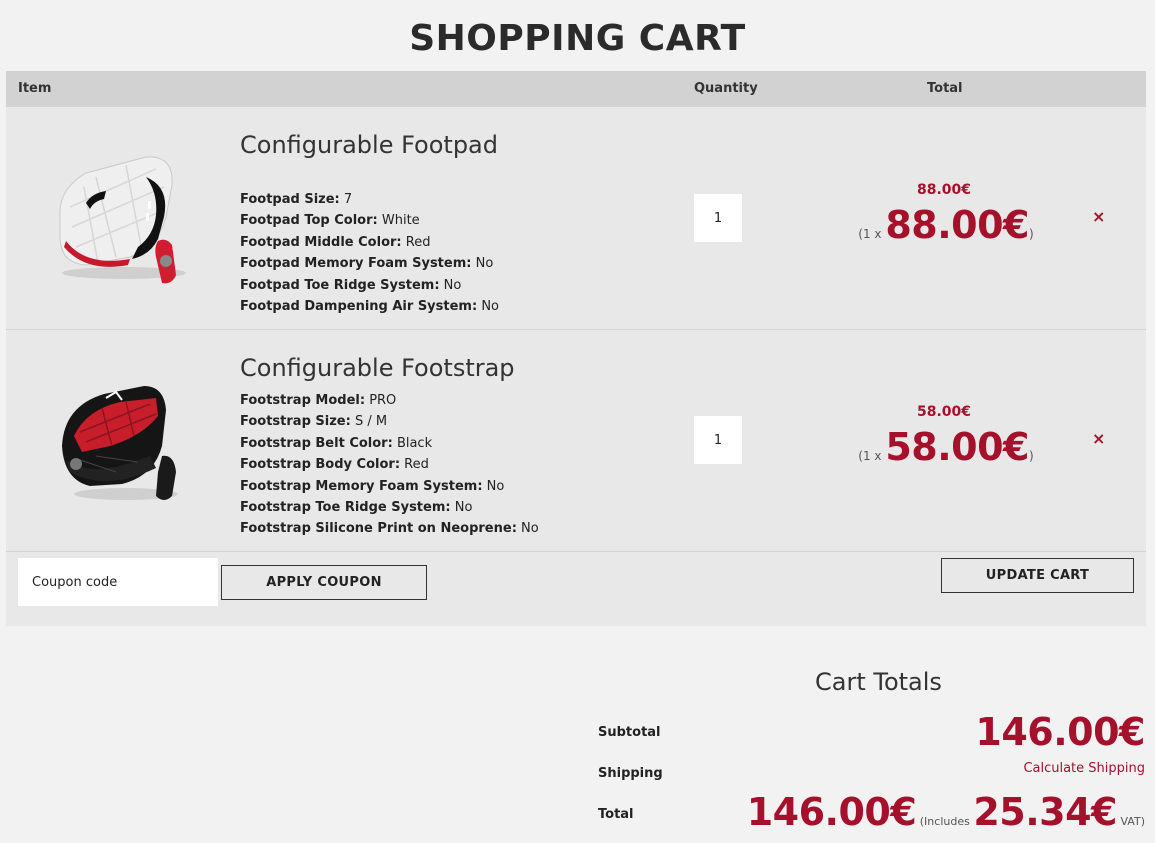 The width and height of the screenshot is (1155, 843). I want to click on option-value: Black, so click(414, 443).